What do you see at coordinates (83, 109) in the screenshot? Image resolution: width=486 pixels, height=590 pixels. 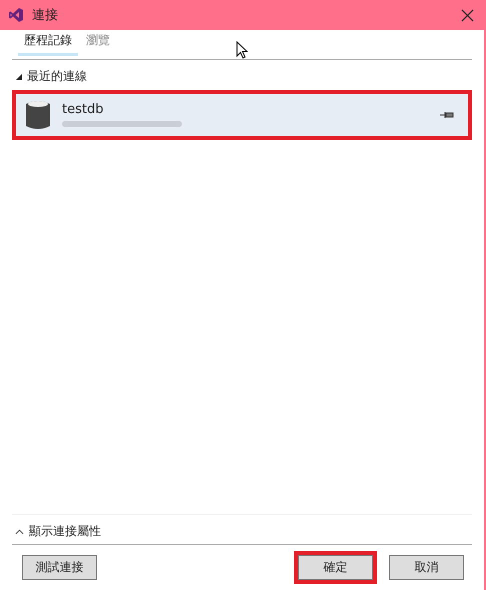 I see `connection-name: testdb` at bounding box center [83, 109].